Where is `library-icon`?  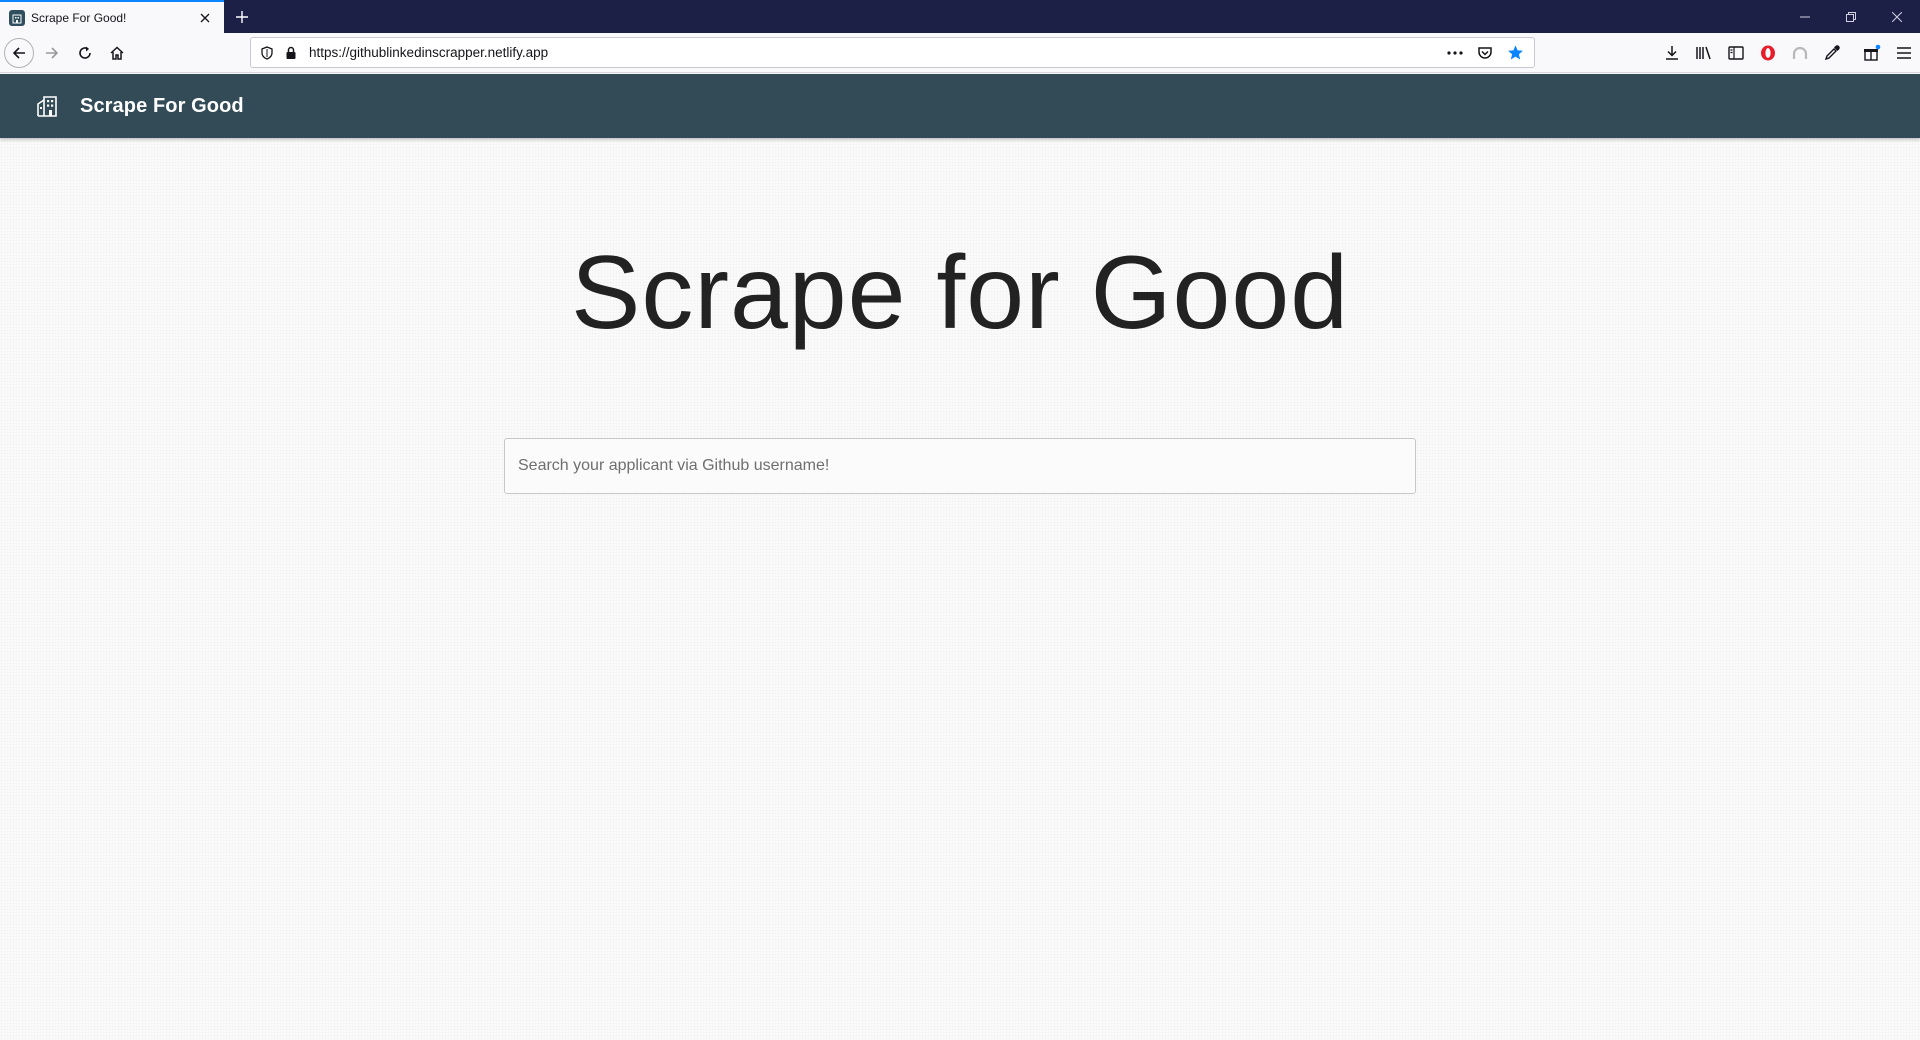
library-icon is located at coordinates (1704, 53).